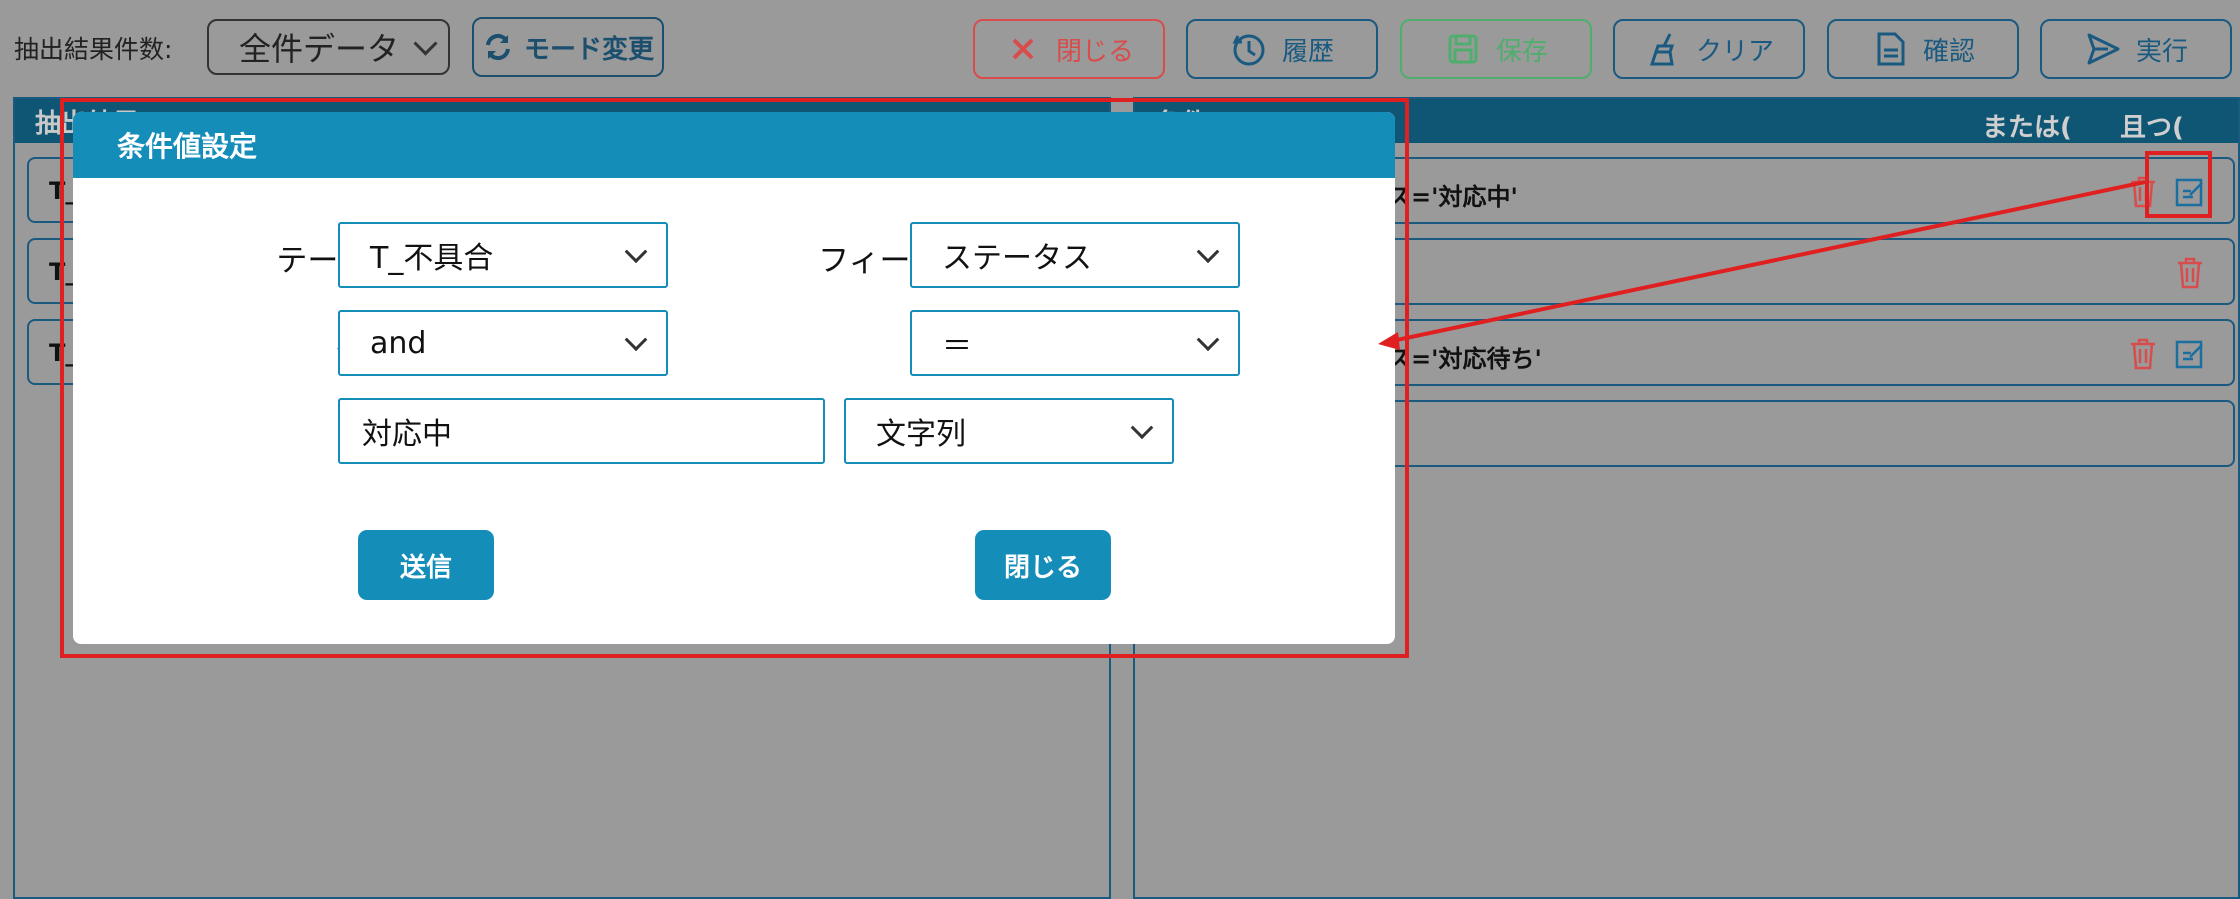 Image resolution: width=2240 pixels, height=899 pixels. What do you see at coordinates (426, 565) in the screenshot?
I see `send-button: 送信` at bounding box center [426, 565].